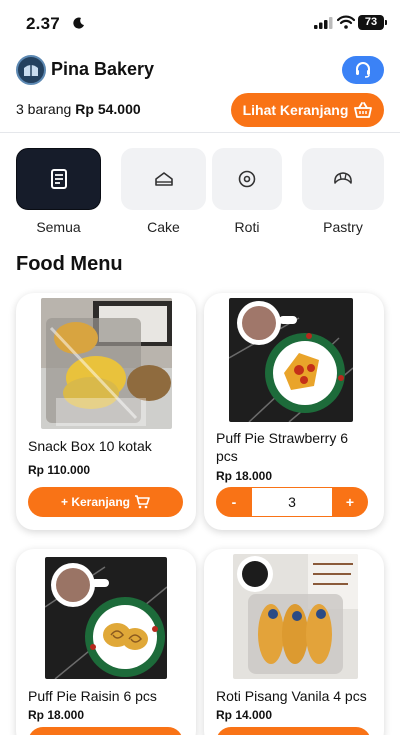  Describe the element at coordinates (78, 23) in the screenshot. I see `moon-icon` at that location.